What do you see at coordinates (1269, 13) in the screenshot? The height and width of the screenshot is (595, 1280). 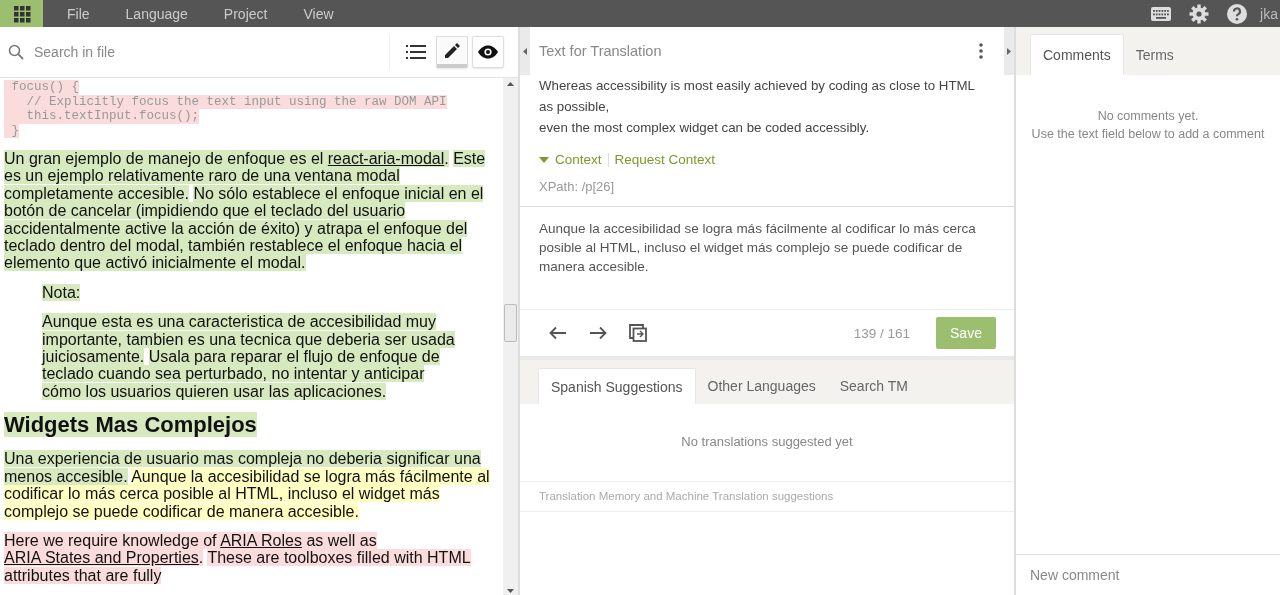 I see `user-name: jka` at bounding box center [1269, 13].